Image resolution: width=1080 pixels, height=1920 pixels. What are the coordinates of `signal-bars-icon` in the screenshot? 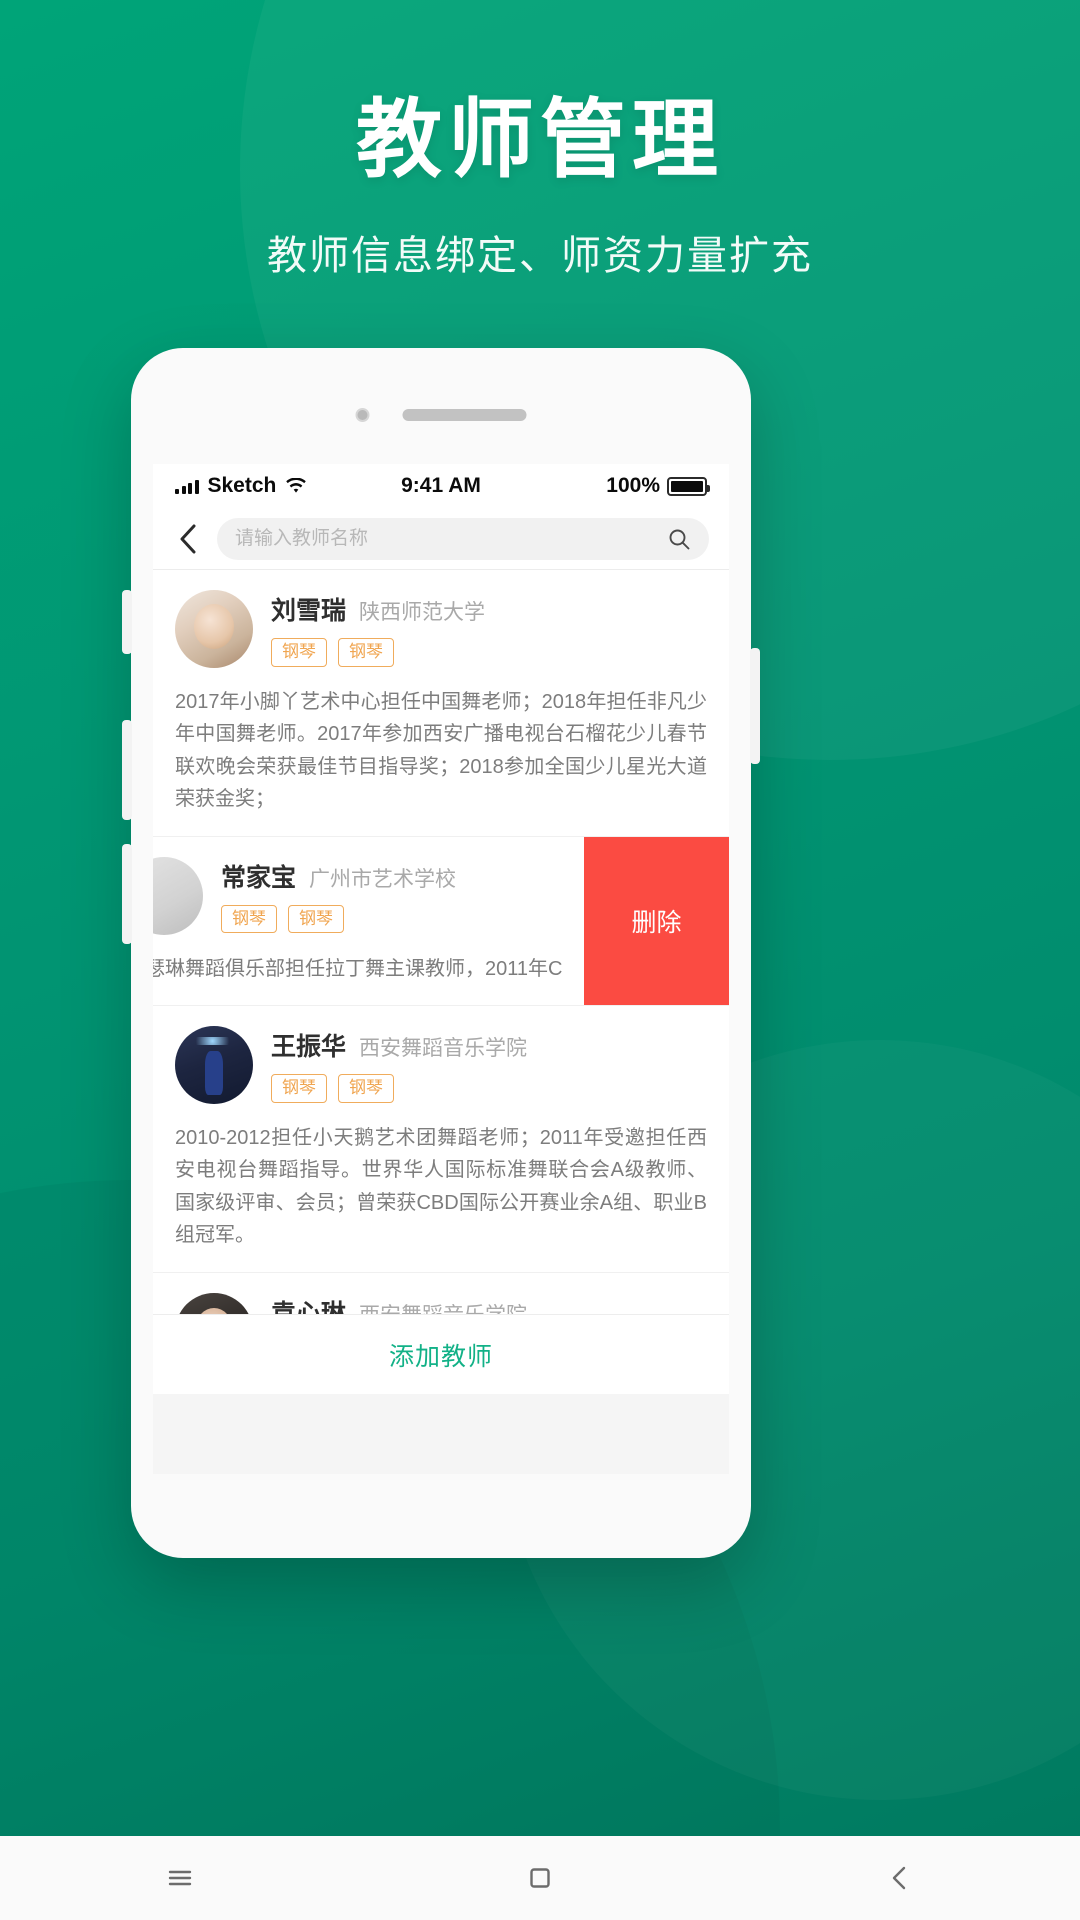 It's located at (187, 486).